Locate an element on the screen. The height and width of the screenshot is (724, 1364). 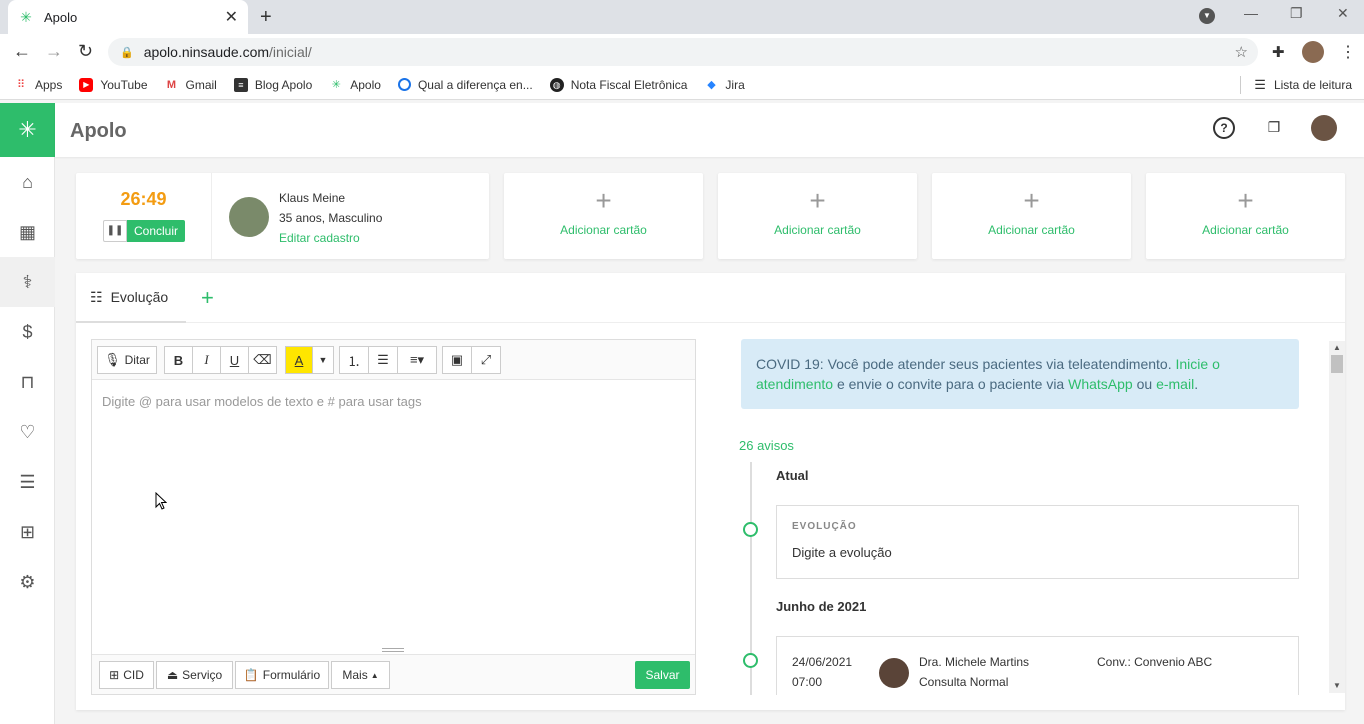
more-button: Mais ▲ is located at coordinates (360, 675).